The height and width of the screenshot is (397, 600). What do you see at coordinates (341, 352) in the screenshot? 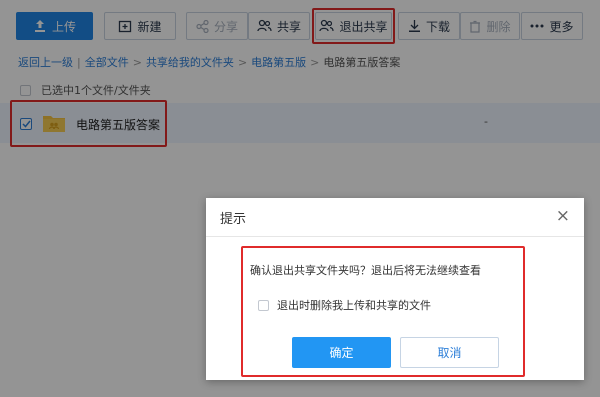
I see `confirm-button: 确定` at bounding box center [341, 352].